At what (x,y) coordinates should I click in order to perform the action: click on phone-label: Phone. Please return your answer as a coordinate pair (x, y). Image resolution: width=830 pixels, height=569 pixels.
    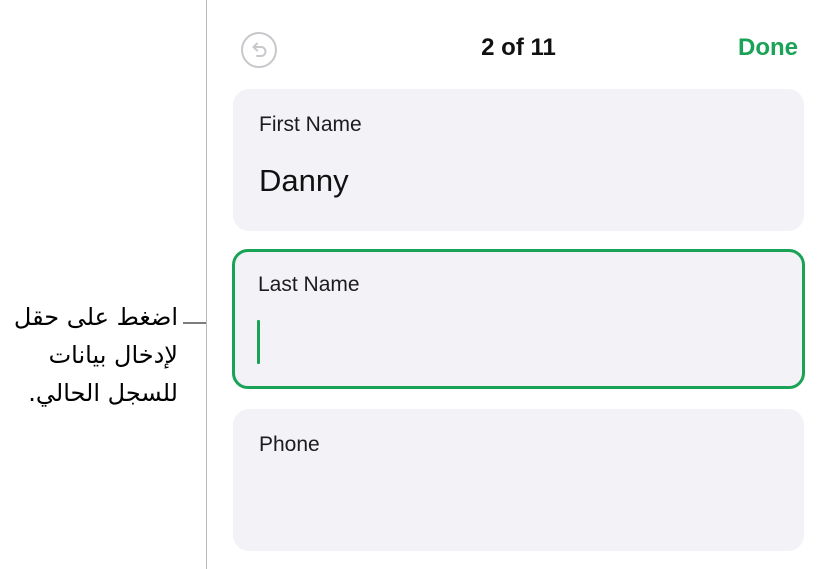
    Looking at the image, I should click on (289, 444).